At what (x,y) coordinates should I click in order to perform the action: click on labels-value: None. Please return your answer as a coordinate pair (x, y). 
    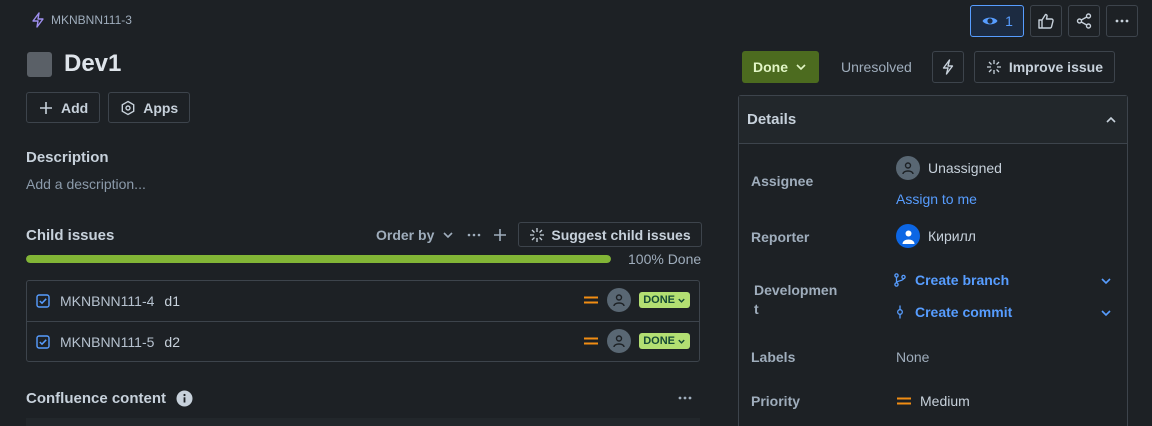
    Looking at the image, I should click on (912, 357).